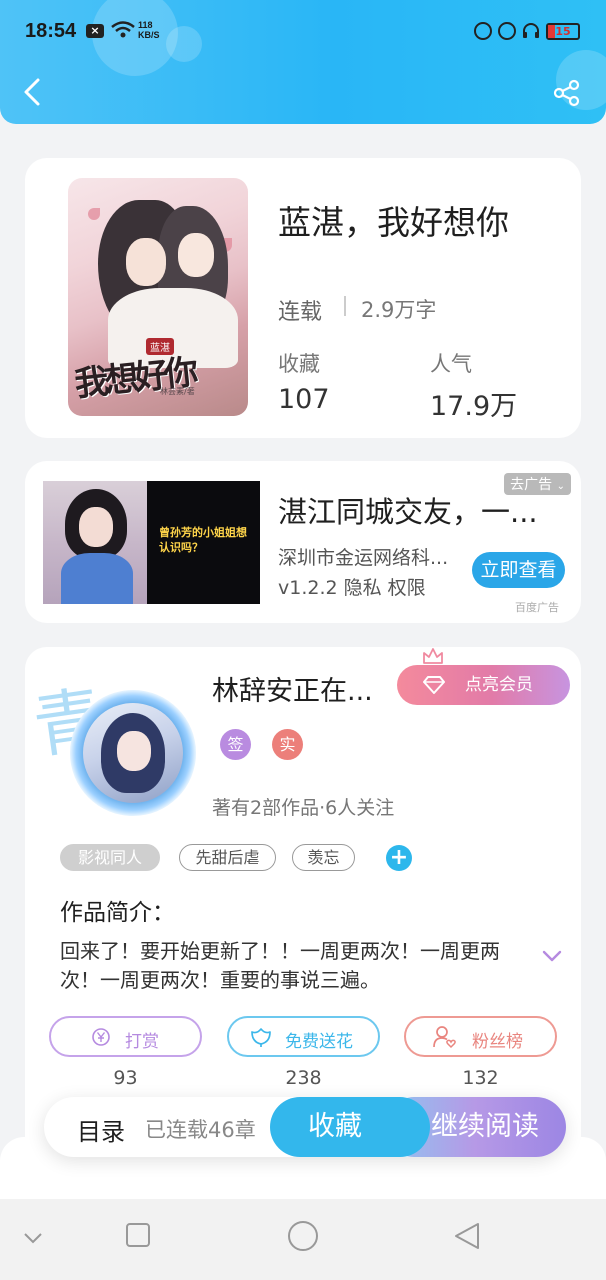 The width and height of the screenshot is (606, 1280). What do you see at coordinates (537, 607) in the screenshot?
I see `ad-source: 百度广告` at bounding box center [537, 607].